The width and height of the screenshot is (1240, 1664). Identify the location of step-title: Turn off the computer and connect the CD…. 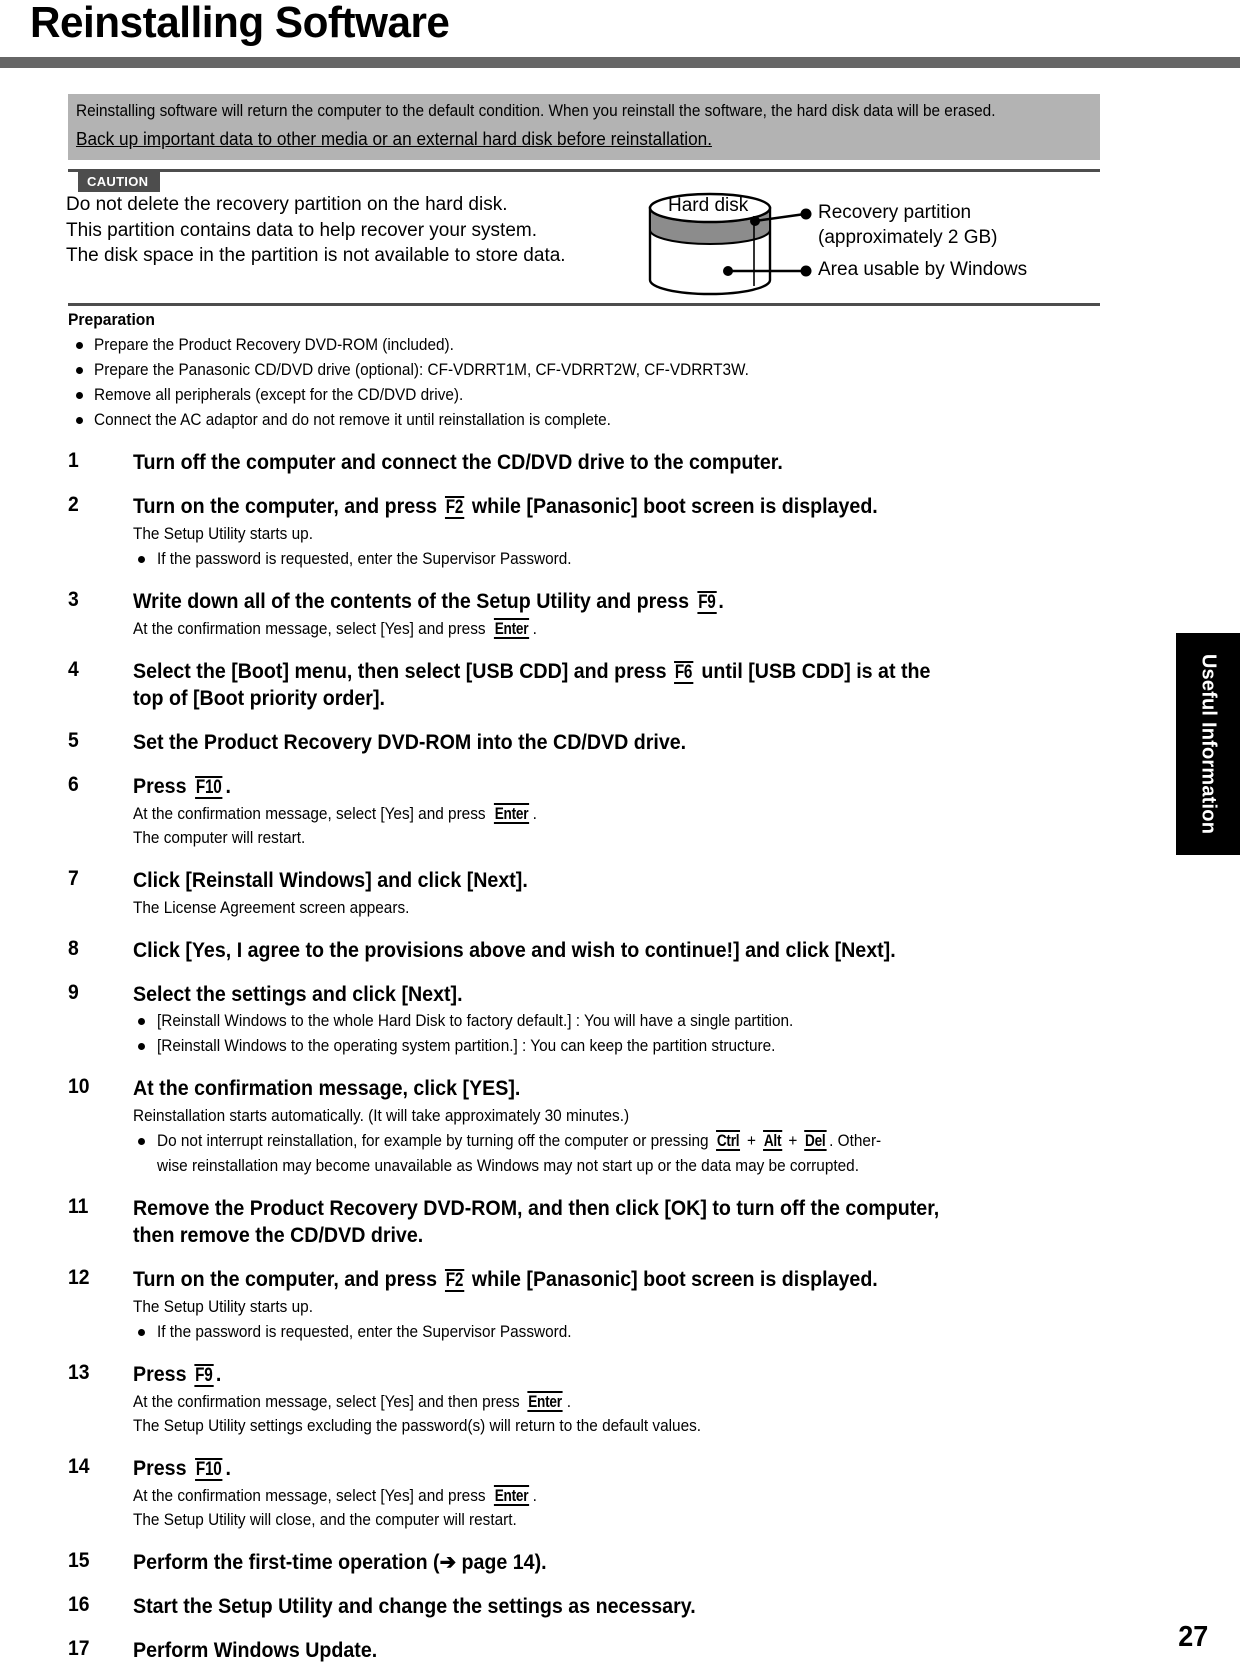
(615, 462).